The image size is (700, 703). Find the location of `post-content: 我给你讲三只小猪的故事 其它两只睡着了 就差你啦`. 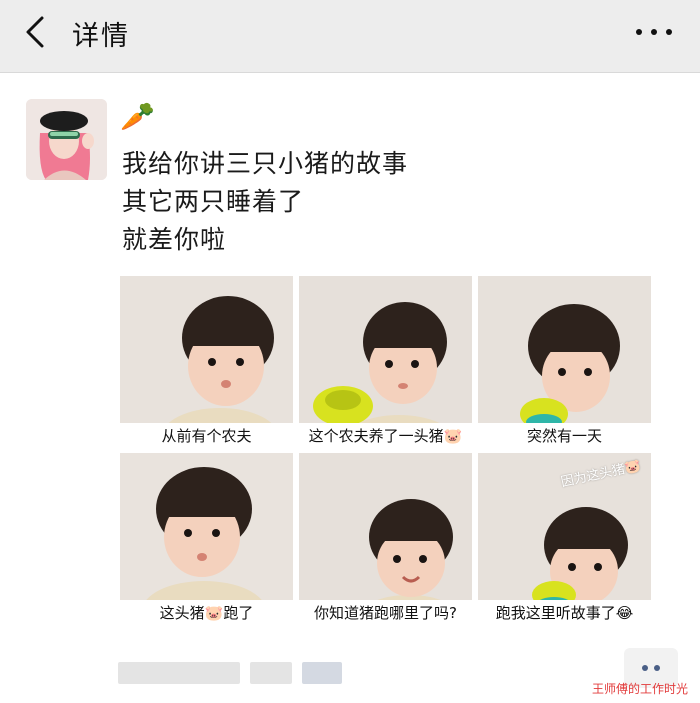

post-content: 我给你讲三只小猪的故事 其它两只睡着了 就差你啦 is located at coordinates (265, 202).